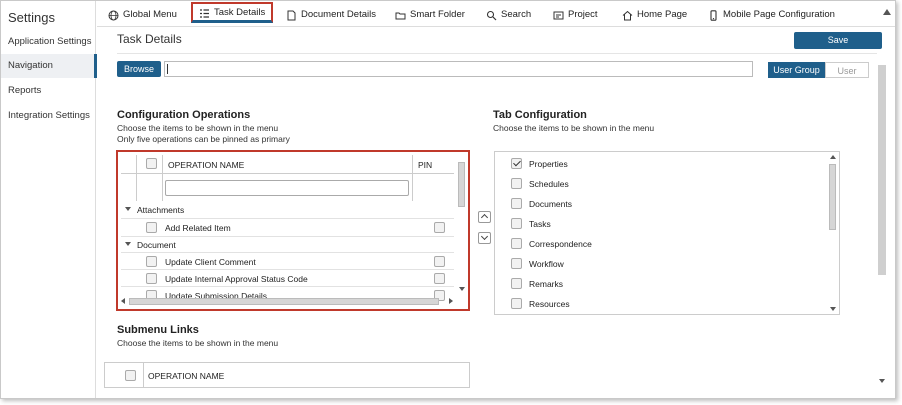 This screenshot has height=405, width=902. Describe the element at coordinates (49, 66) in the screenshot. I see `sidebar-item-navigation: Navigation` at that location.